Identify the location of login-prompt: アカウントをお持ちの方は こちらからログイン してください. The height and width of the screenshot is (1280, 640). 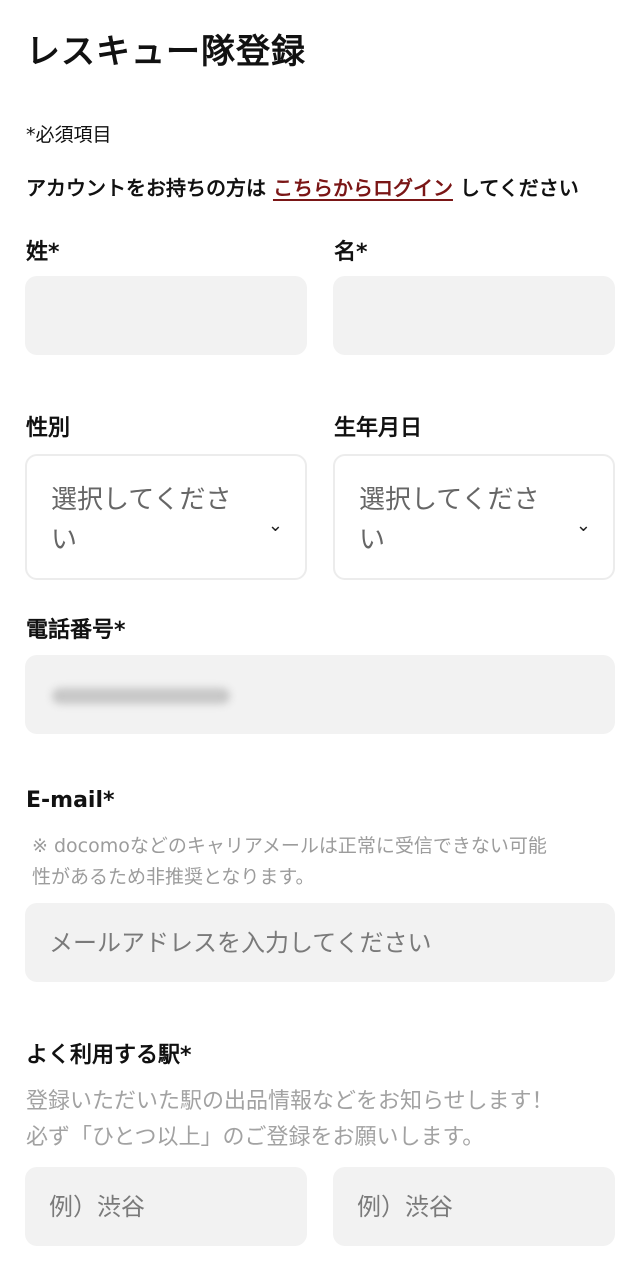
(302, 186).